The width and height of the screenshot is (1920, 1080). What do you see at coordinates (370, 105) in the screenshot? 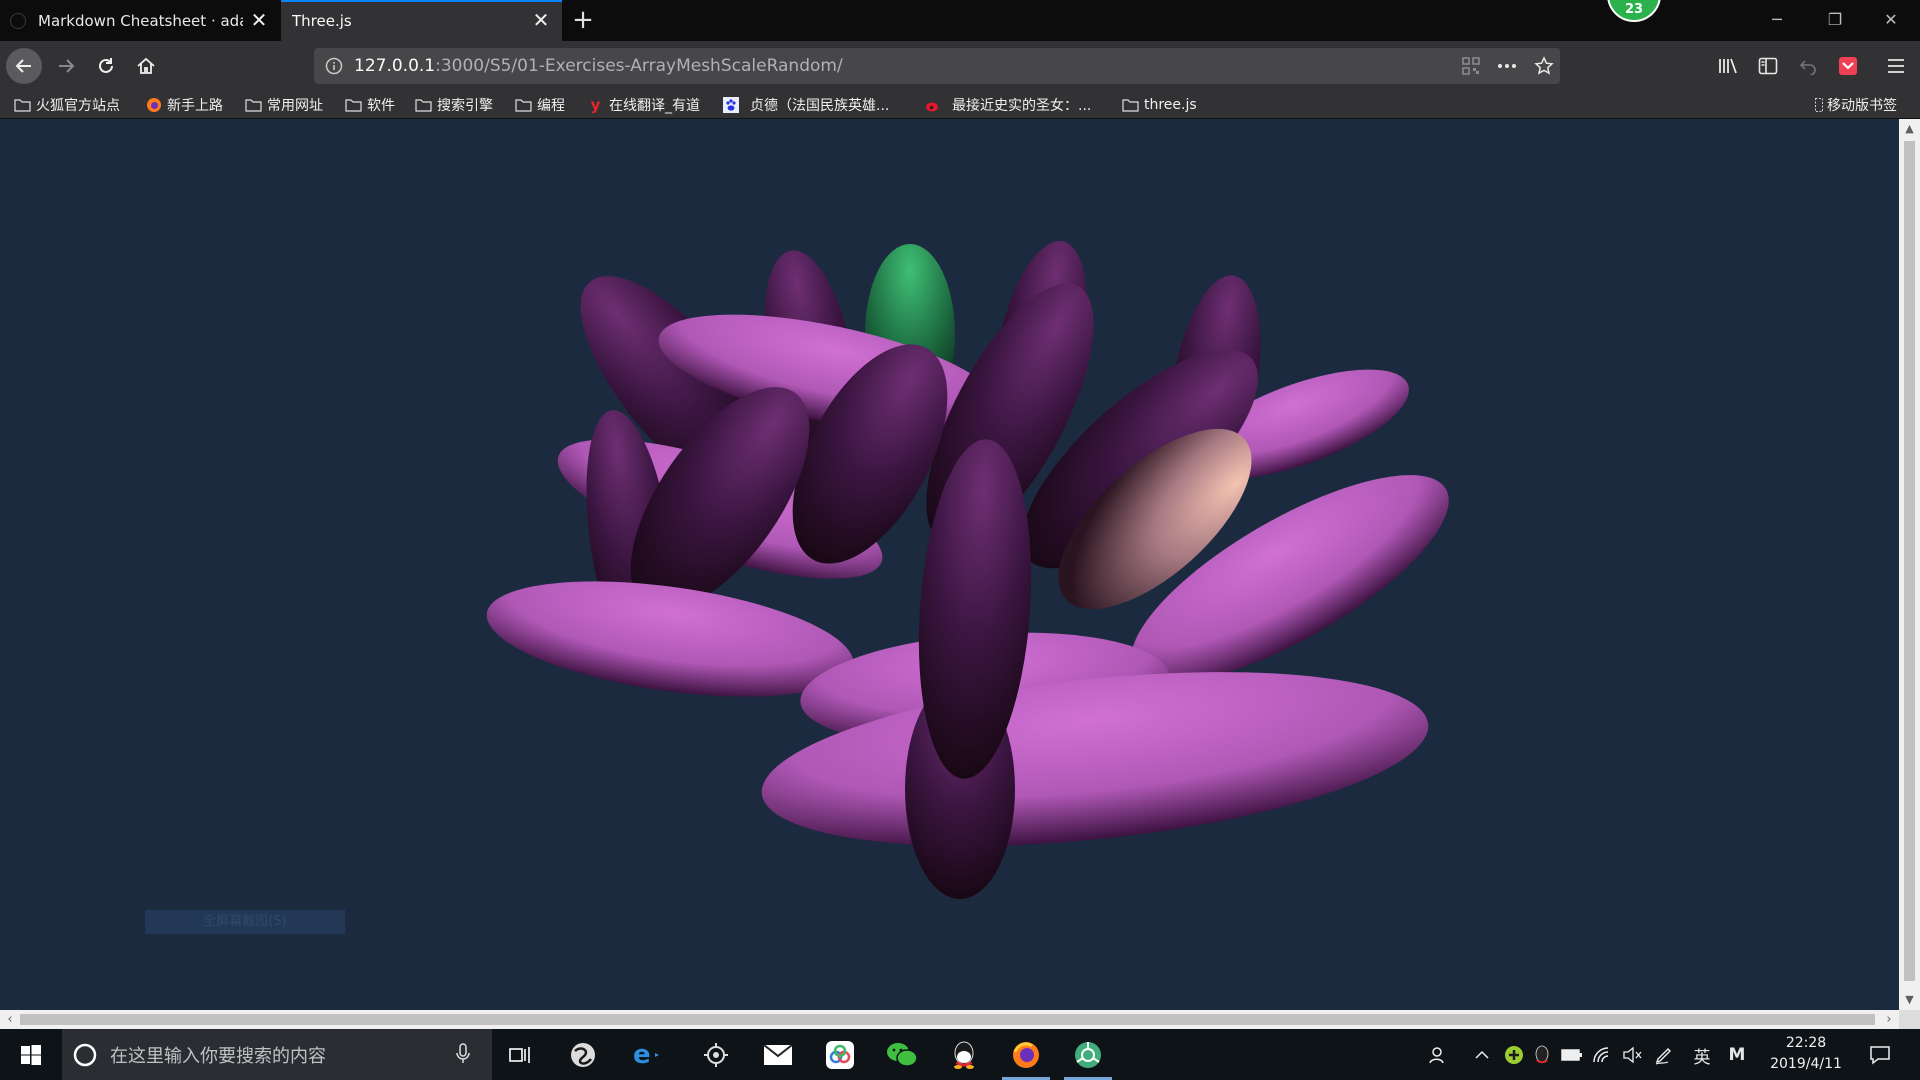
I see `bookmark-item: 软件` at bounding box center [370, 105].